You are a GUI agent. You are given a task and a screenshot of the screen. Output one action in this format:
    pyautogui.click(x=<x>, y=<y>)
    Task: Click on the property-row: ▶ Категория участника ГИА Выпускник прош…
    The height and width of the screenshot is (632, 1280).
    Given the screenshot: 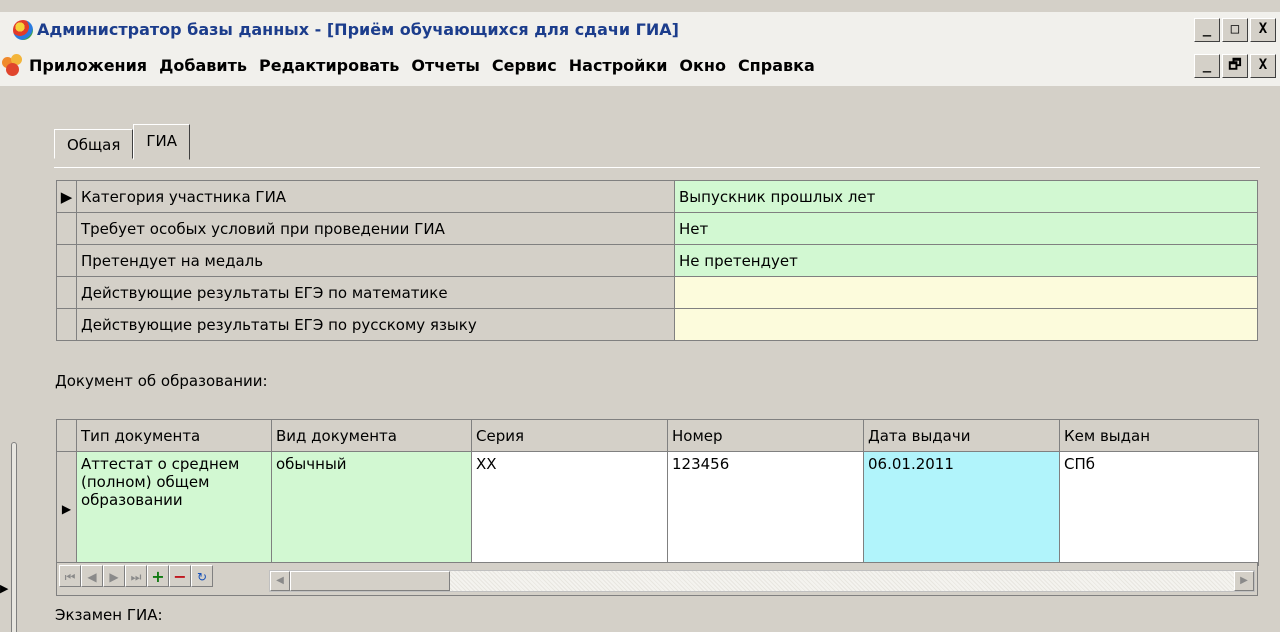 What is the action you would take?
    pyautogui.click(x=657, y=196)
    